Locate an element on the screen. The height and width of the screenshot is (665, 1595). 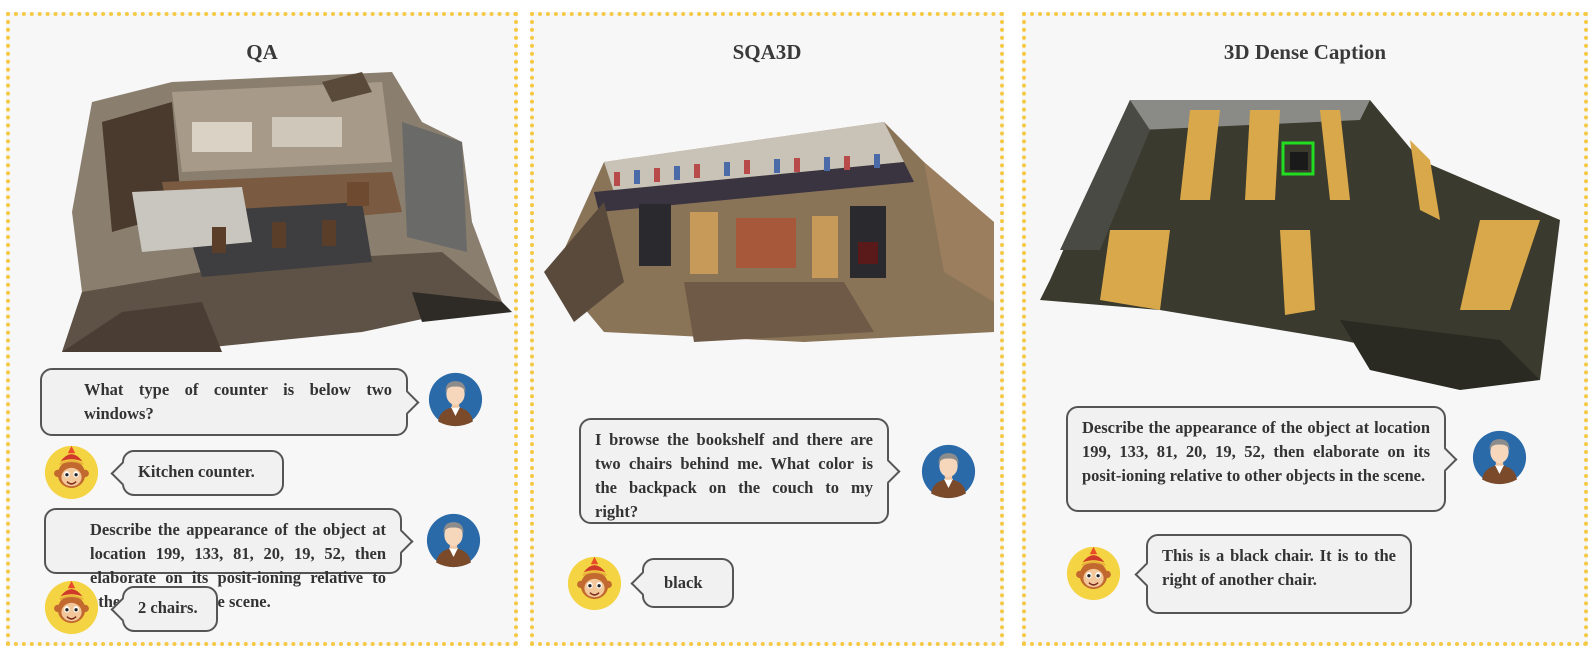
panel-title: 3D Dense Caption is located at coordinates (1305, 52).